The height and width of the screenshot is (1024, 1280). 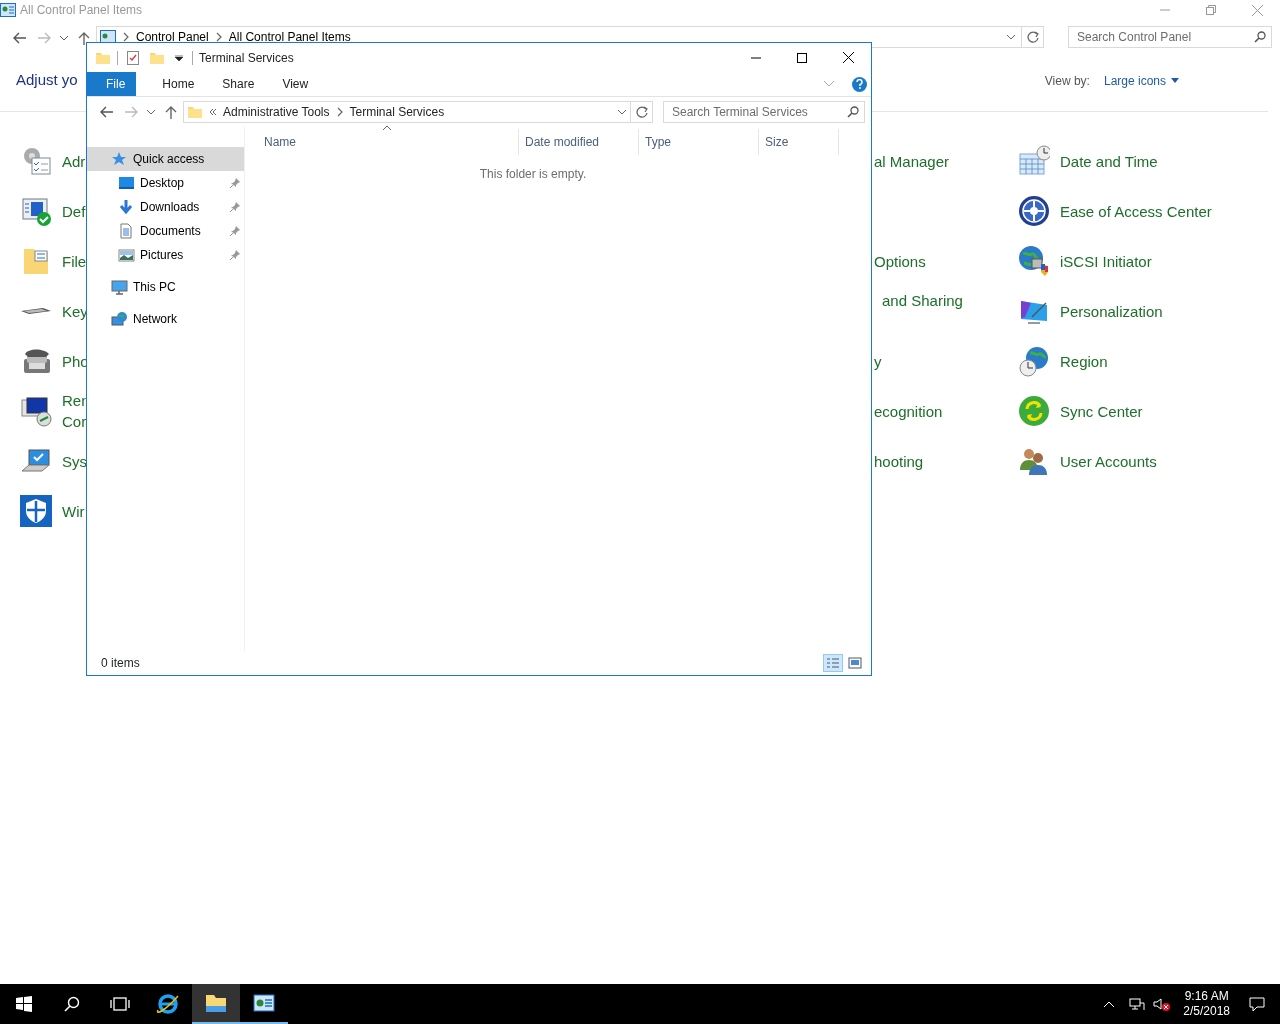 What do you see at coordinates (172, 37) in the screenshot?
I see `breadcrumb-item: Control Panel` at bounding box center [172, 37].